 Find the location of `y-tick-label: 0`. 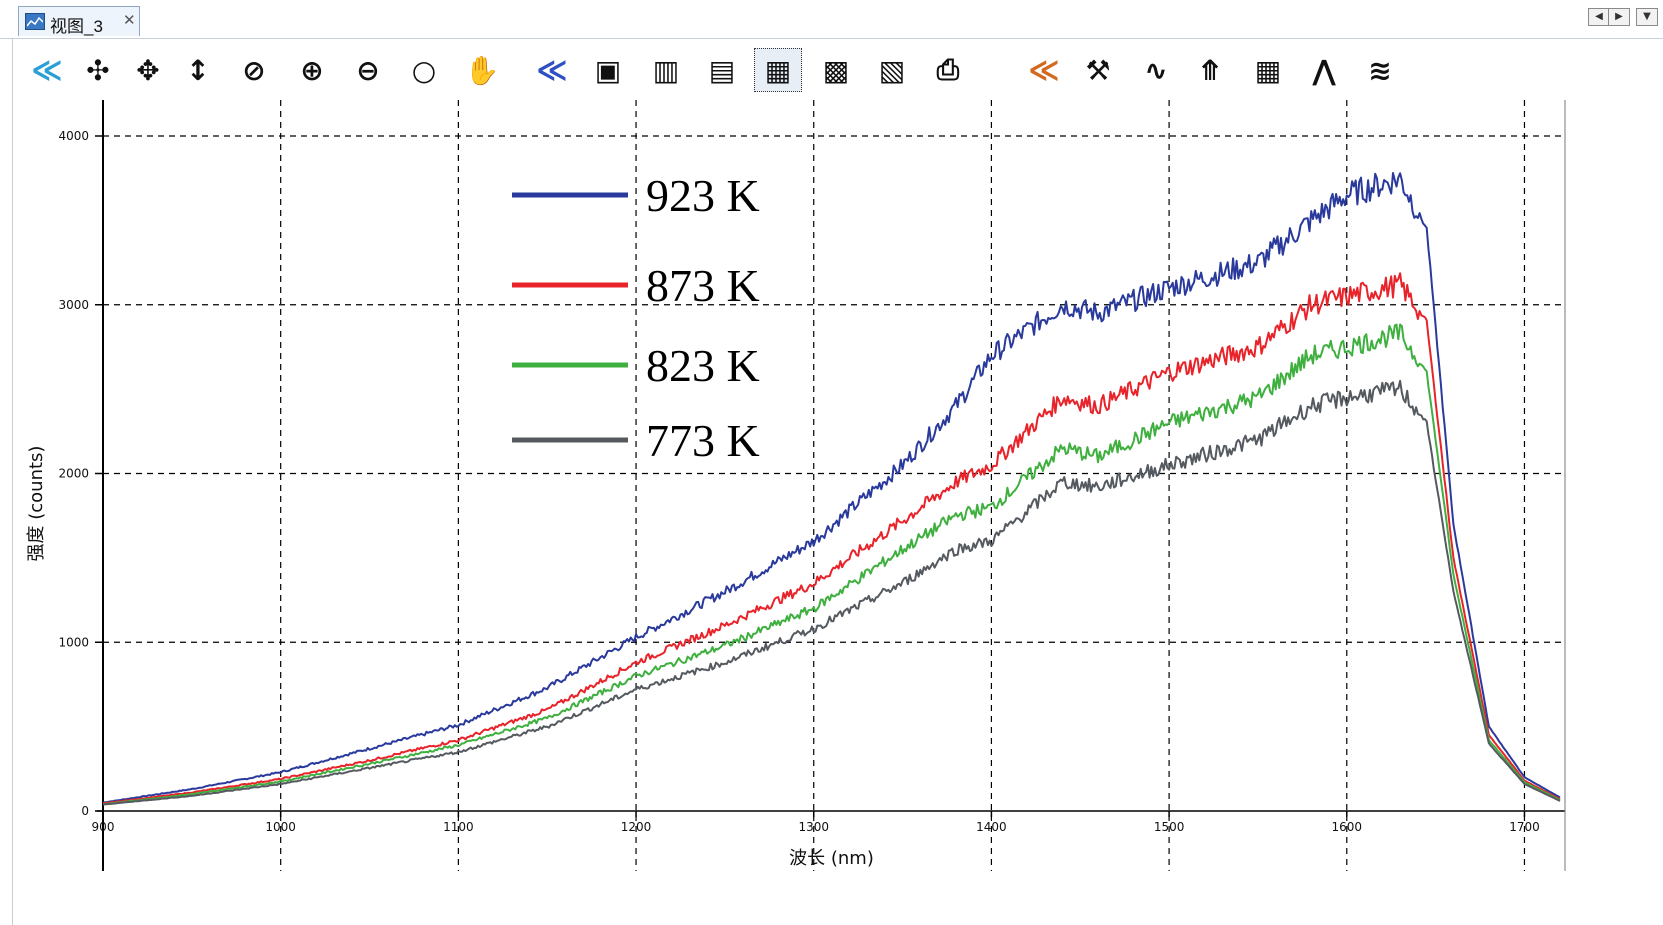

y-tick-label: 0 is located at coordinates (85, 811).